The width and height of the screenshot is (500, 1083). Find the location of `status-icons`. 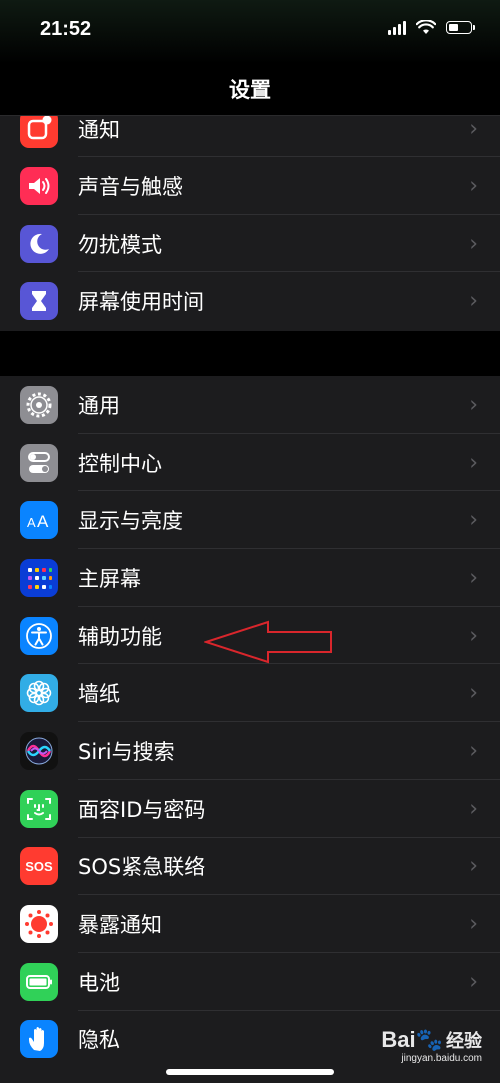

status-icons is located at coordinates (431, 27).